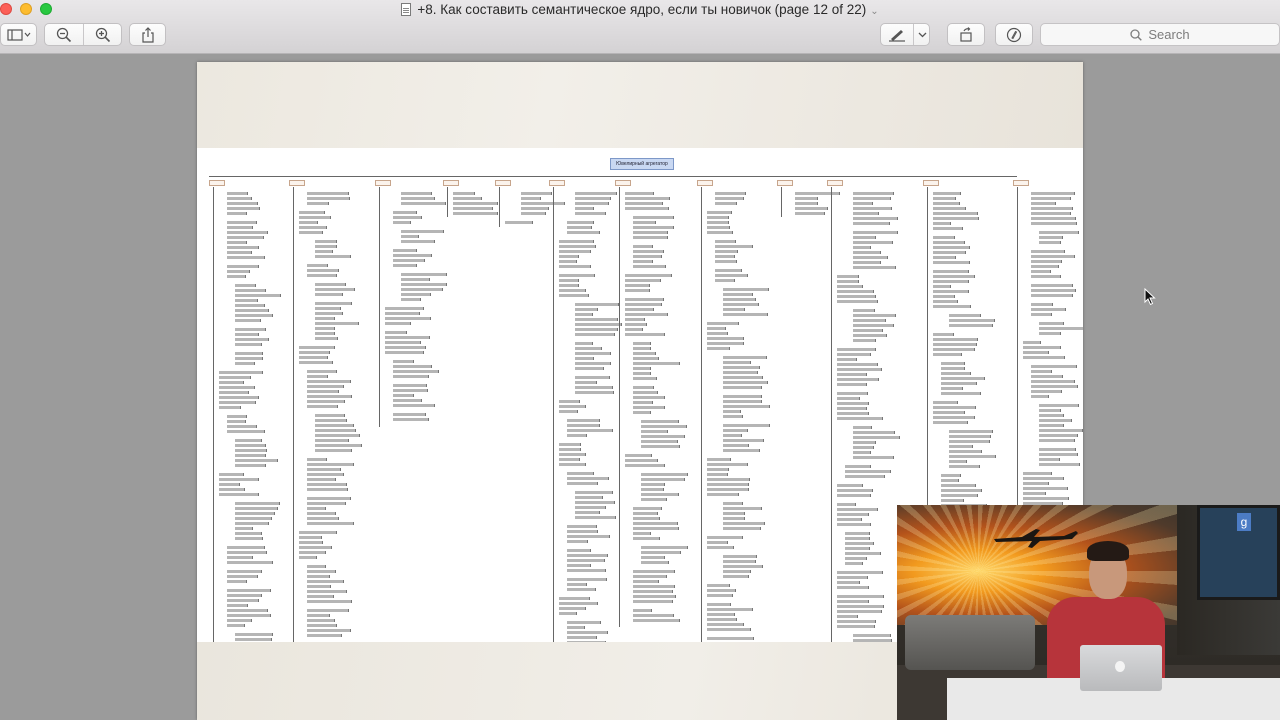  I want to click on zoom-in-button, so click(103, 34).